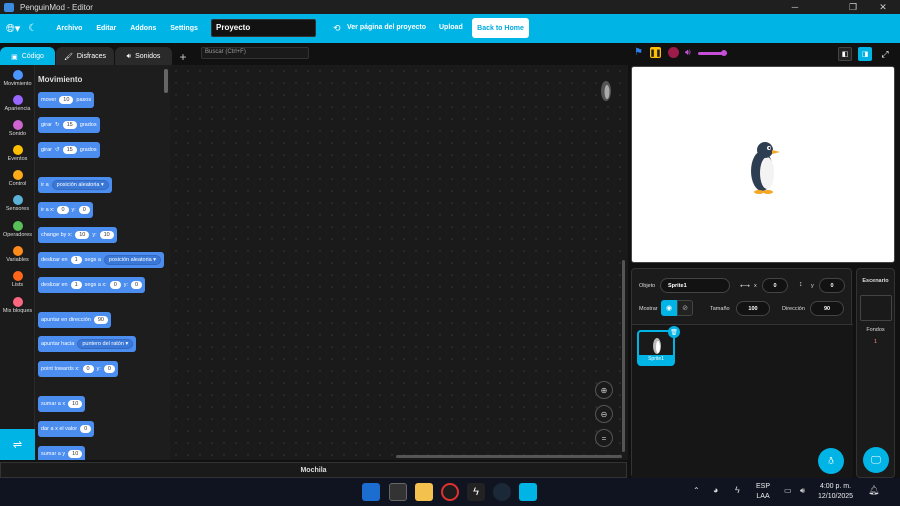 The width and height of the screenshot is (900, 506). I want to click on see-project-page-link: Ver página del proyecto, so click(386, 27).